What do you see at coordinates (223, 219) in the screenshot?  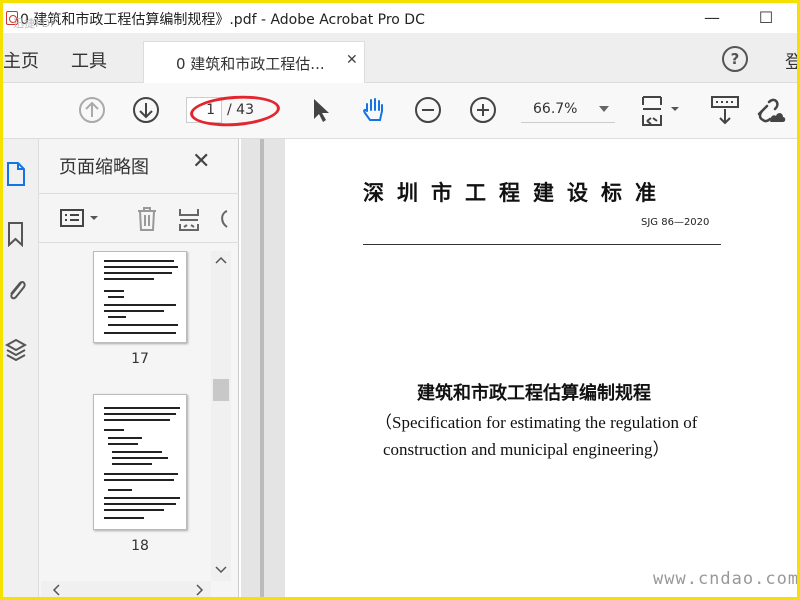 I see `rotate-page-icon` at bounding box center [223, 219].